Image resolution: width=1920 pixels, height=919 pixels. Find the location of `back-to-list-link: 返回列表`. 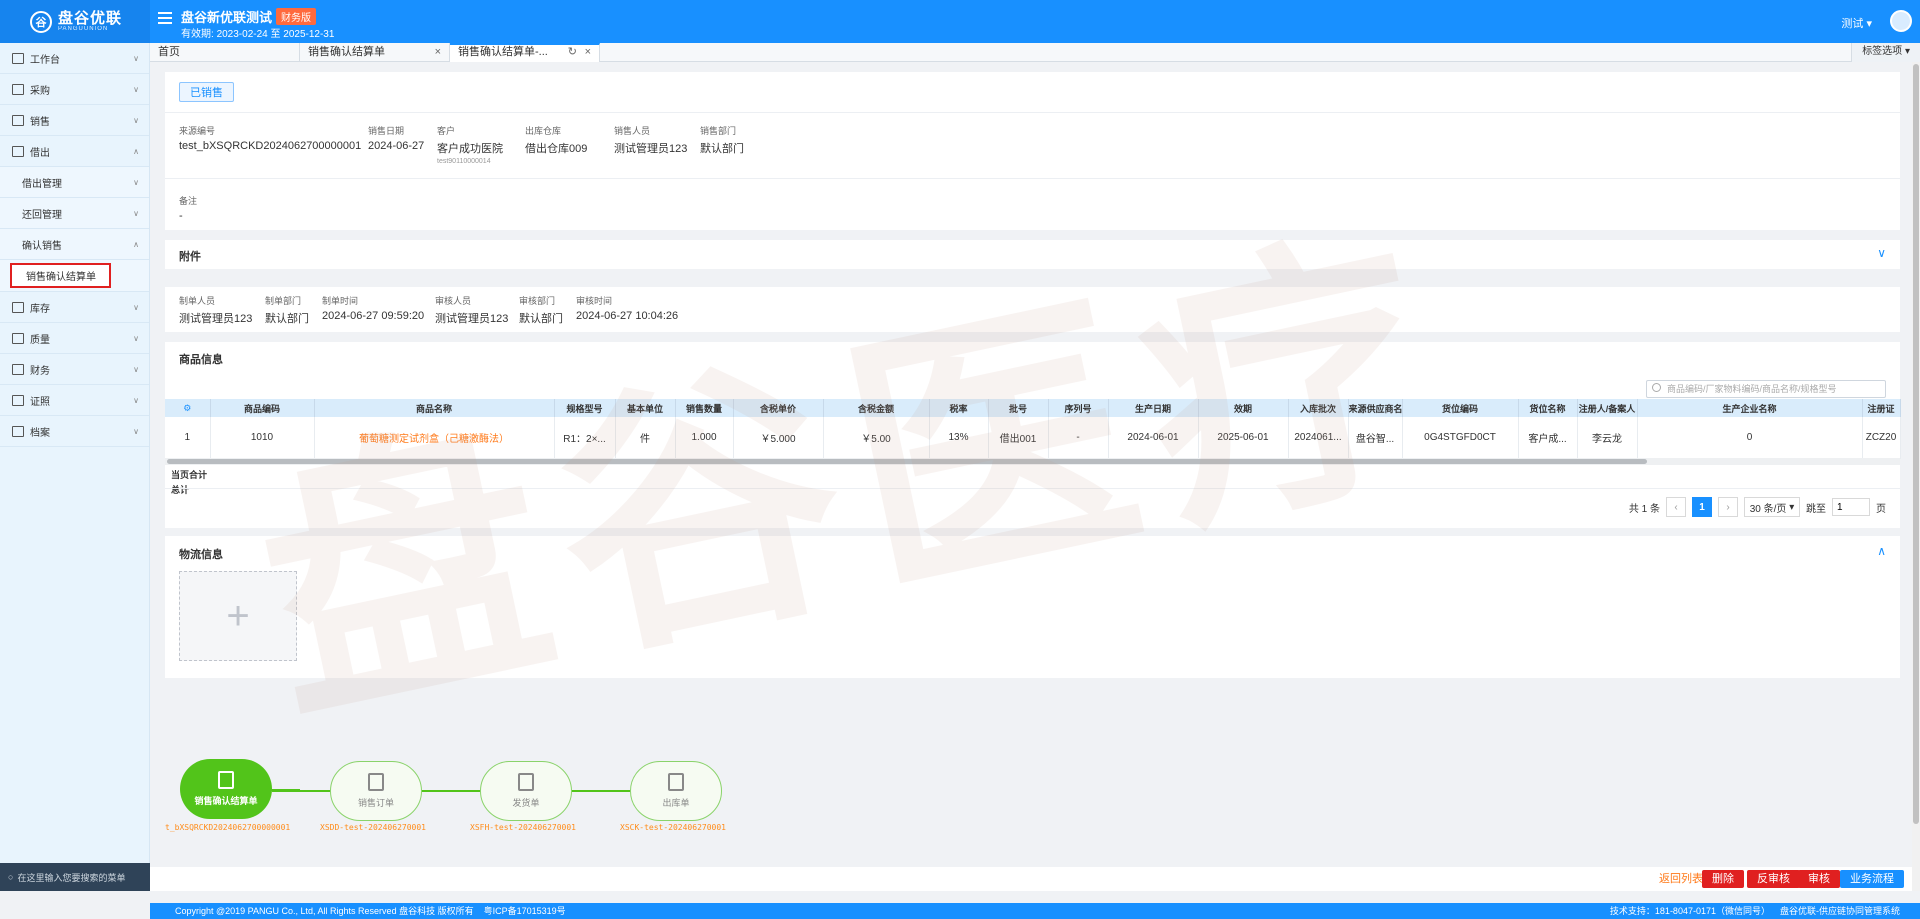

back-to-list-link: 返回列表 is located at coordinates (1681, 879).